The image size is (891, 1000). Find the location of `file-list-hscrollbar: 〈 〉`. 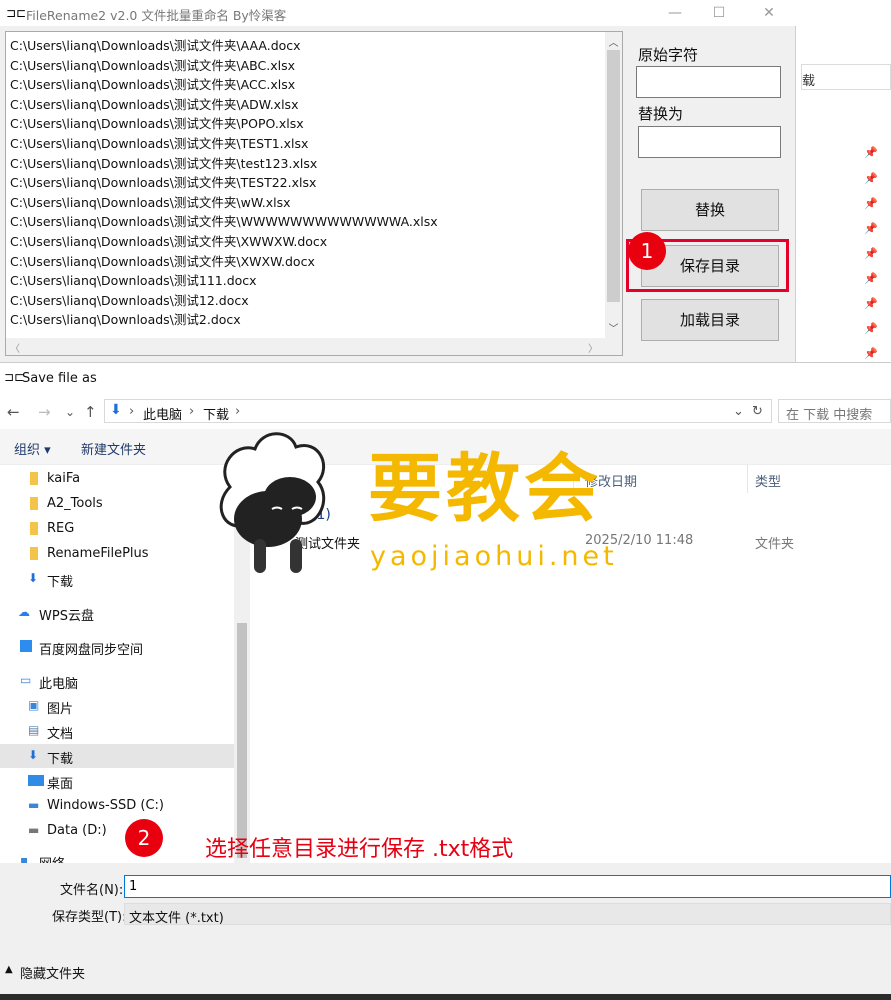

file-list-hscrollbar: 〈 〉 is located at coordinates (314, 346).